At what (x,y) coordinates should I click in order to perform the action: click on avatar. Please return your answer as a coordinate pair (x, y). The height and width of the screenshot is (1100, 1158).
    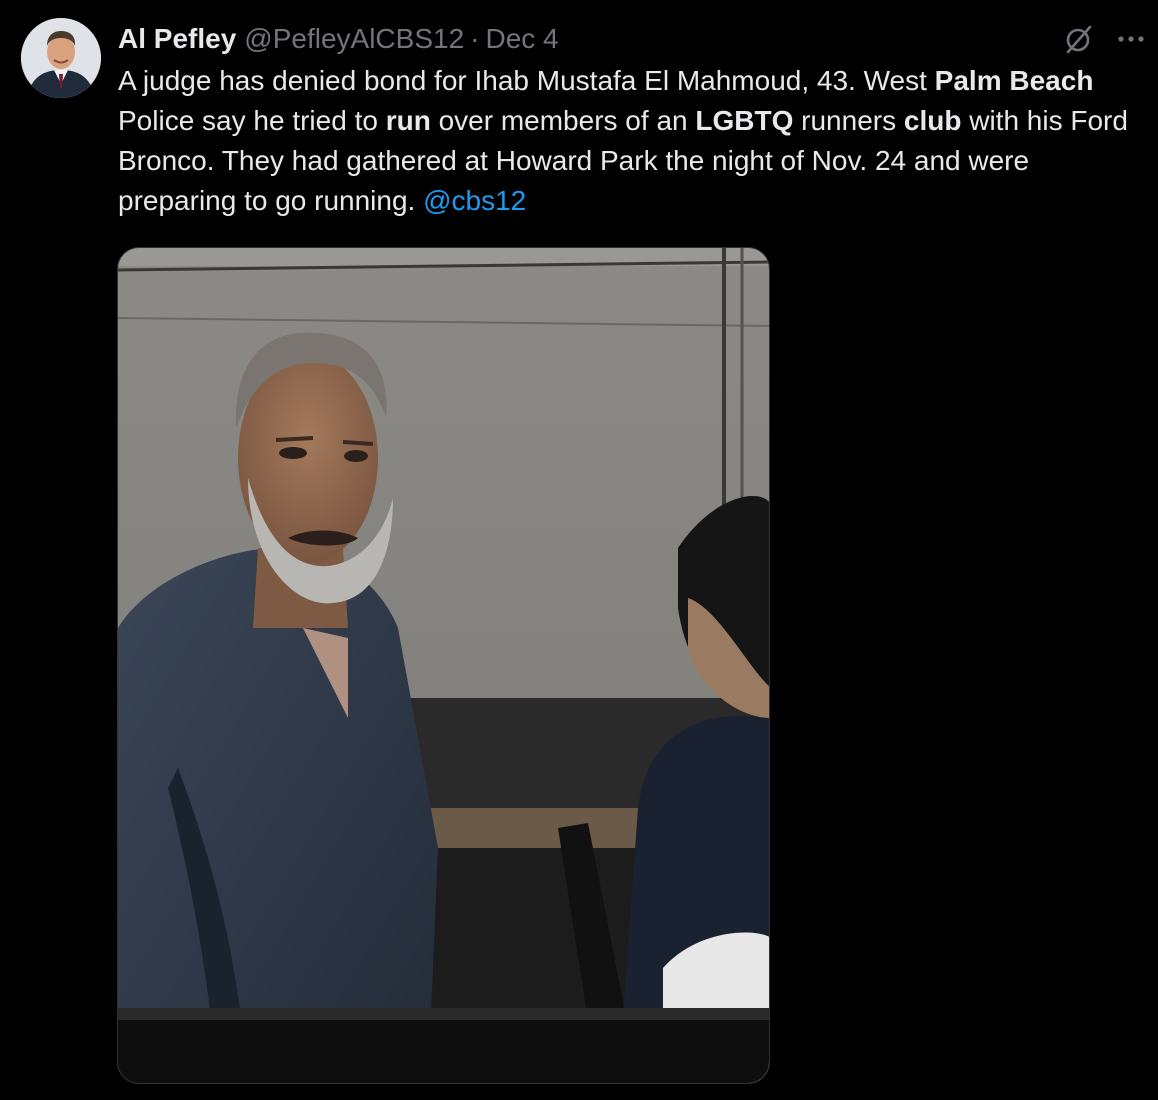
    Looking at the image, I should click on (61, 58).